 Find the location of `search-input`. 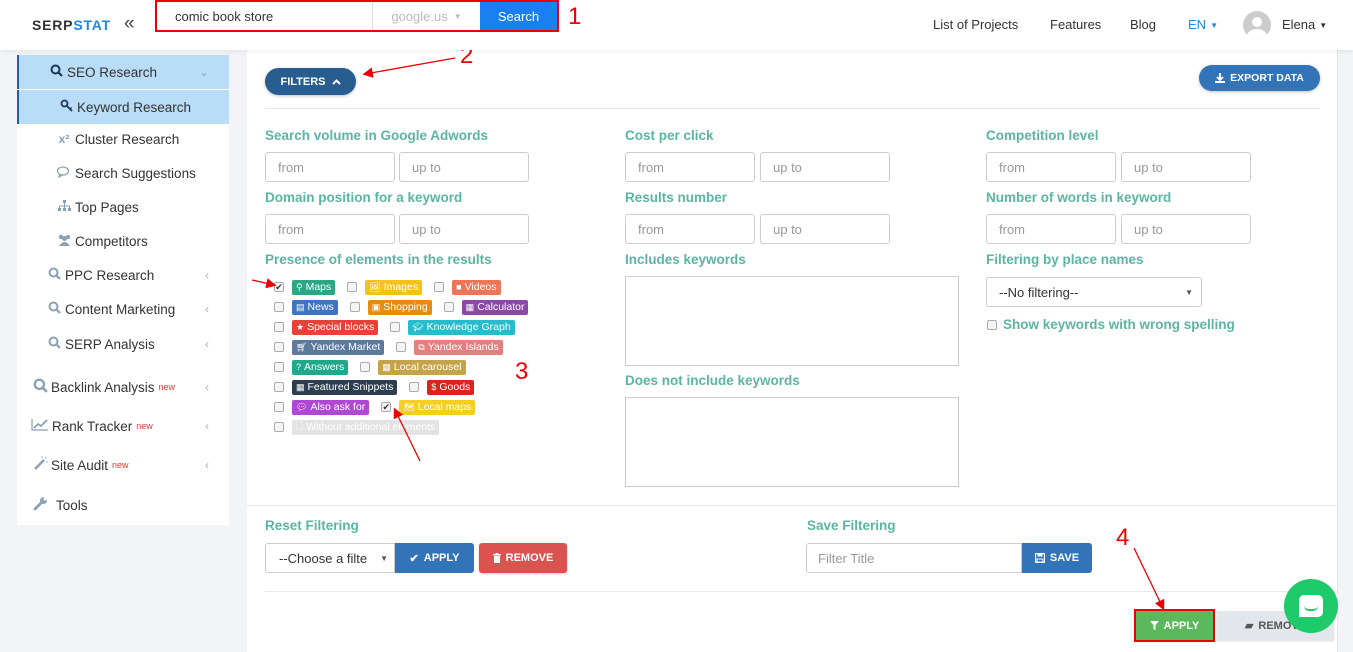

search-input is located at coordinates (265, 16).